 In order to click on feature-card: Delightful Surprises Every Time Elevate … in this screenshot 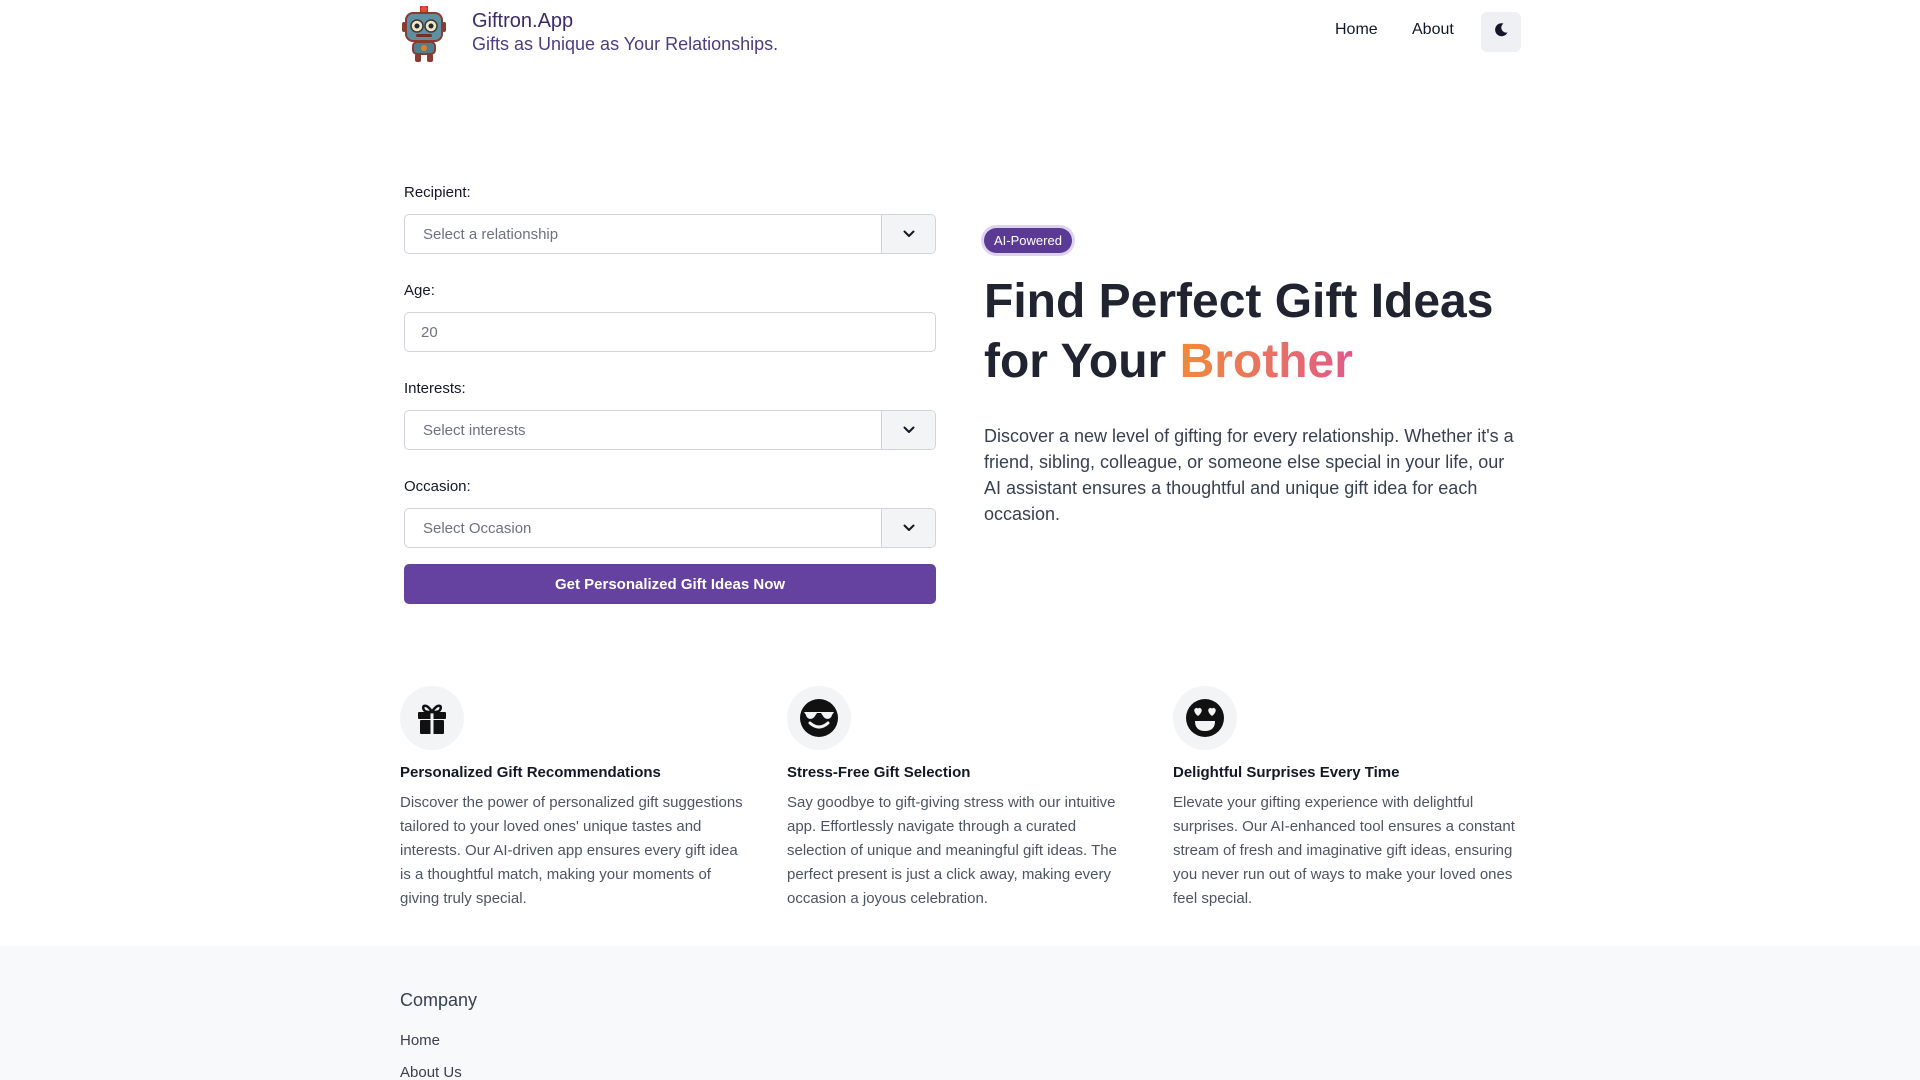, I will do `click(1347, 798)`.